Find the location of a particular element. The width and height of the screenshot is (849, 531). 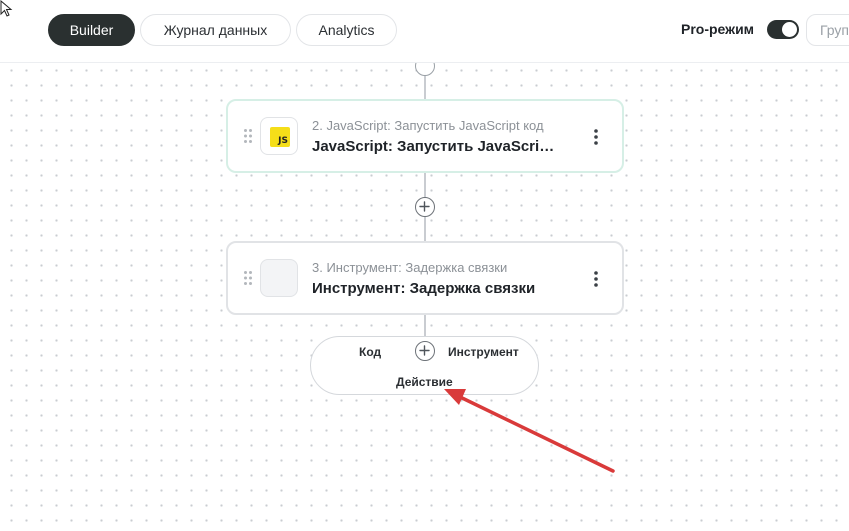

step-subtitle: 3. Инструмент: Задержка связки is located at coordinates (410, 267).